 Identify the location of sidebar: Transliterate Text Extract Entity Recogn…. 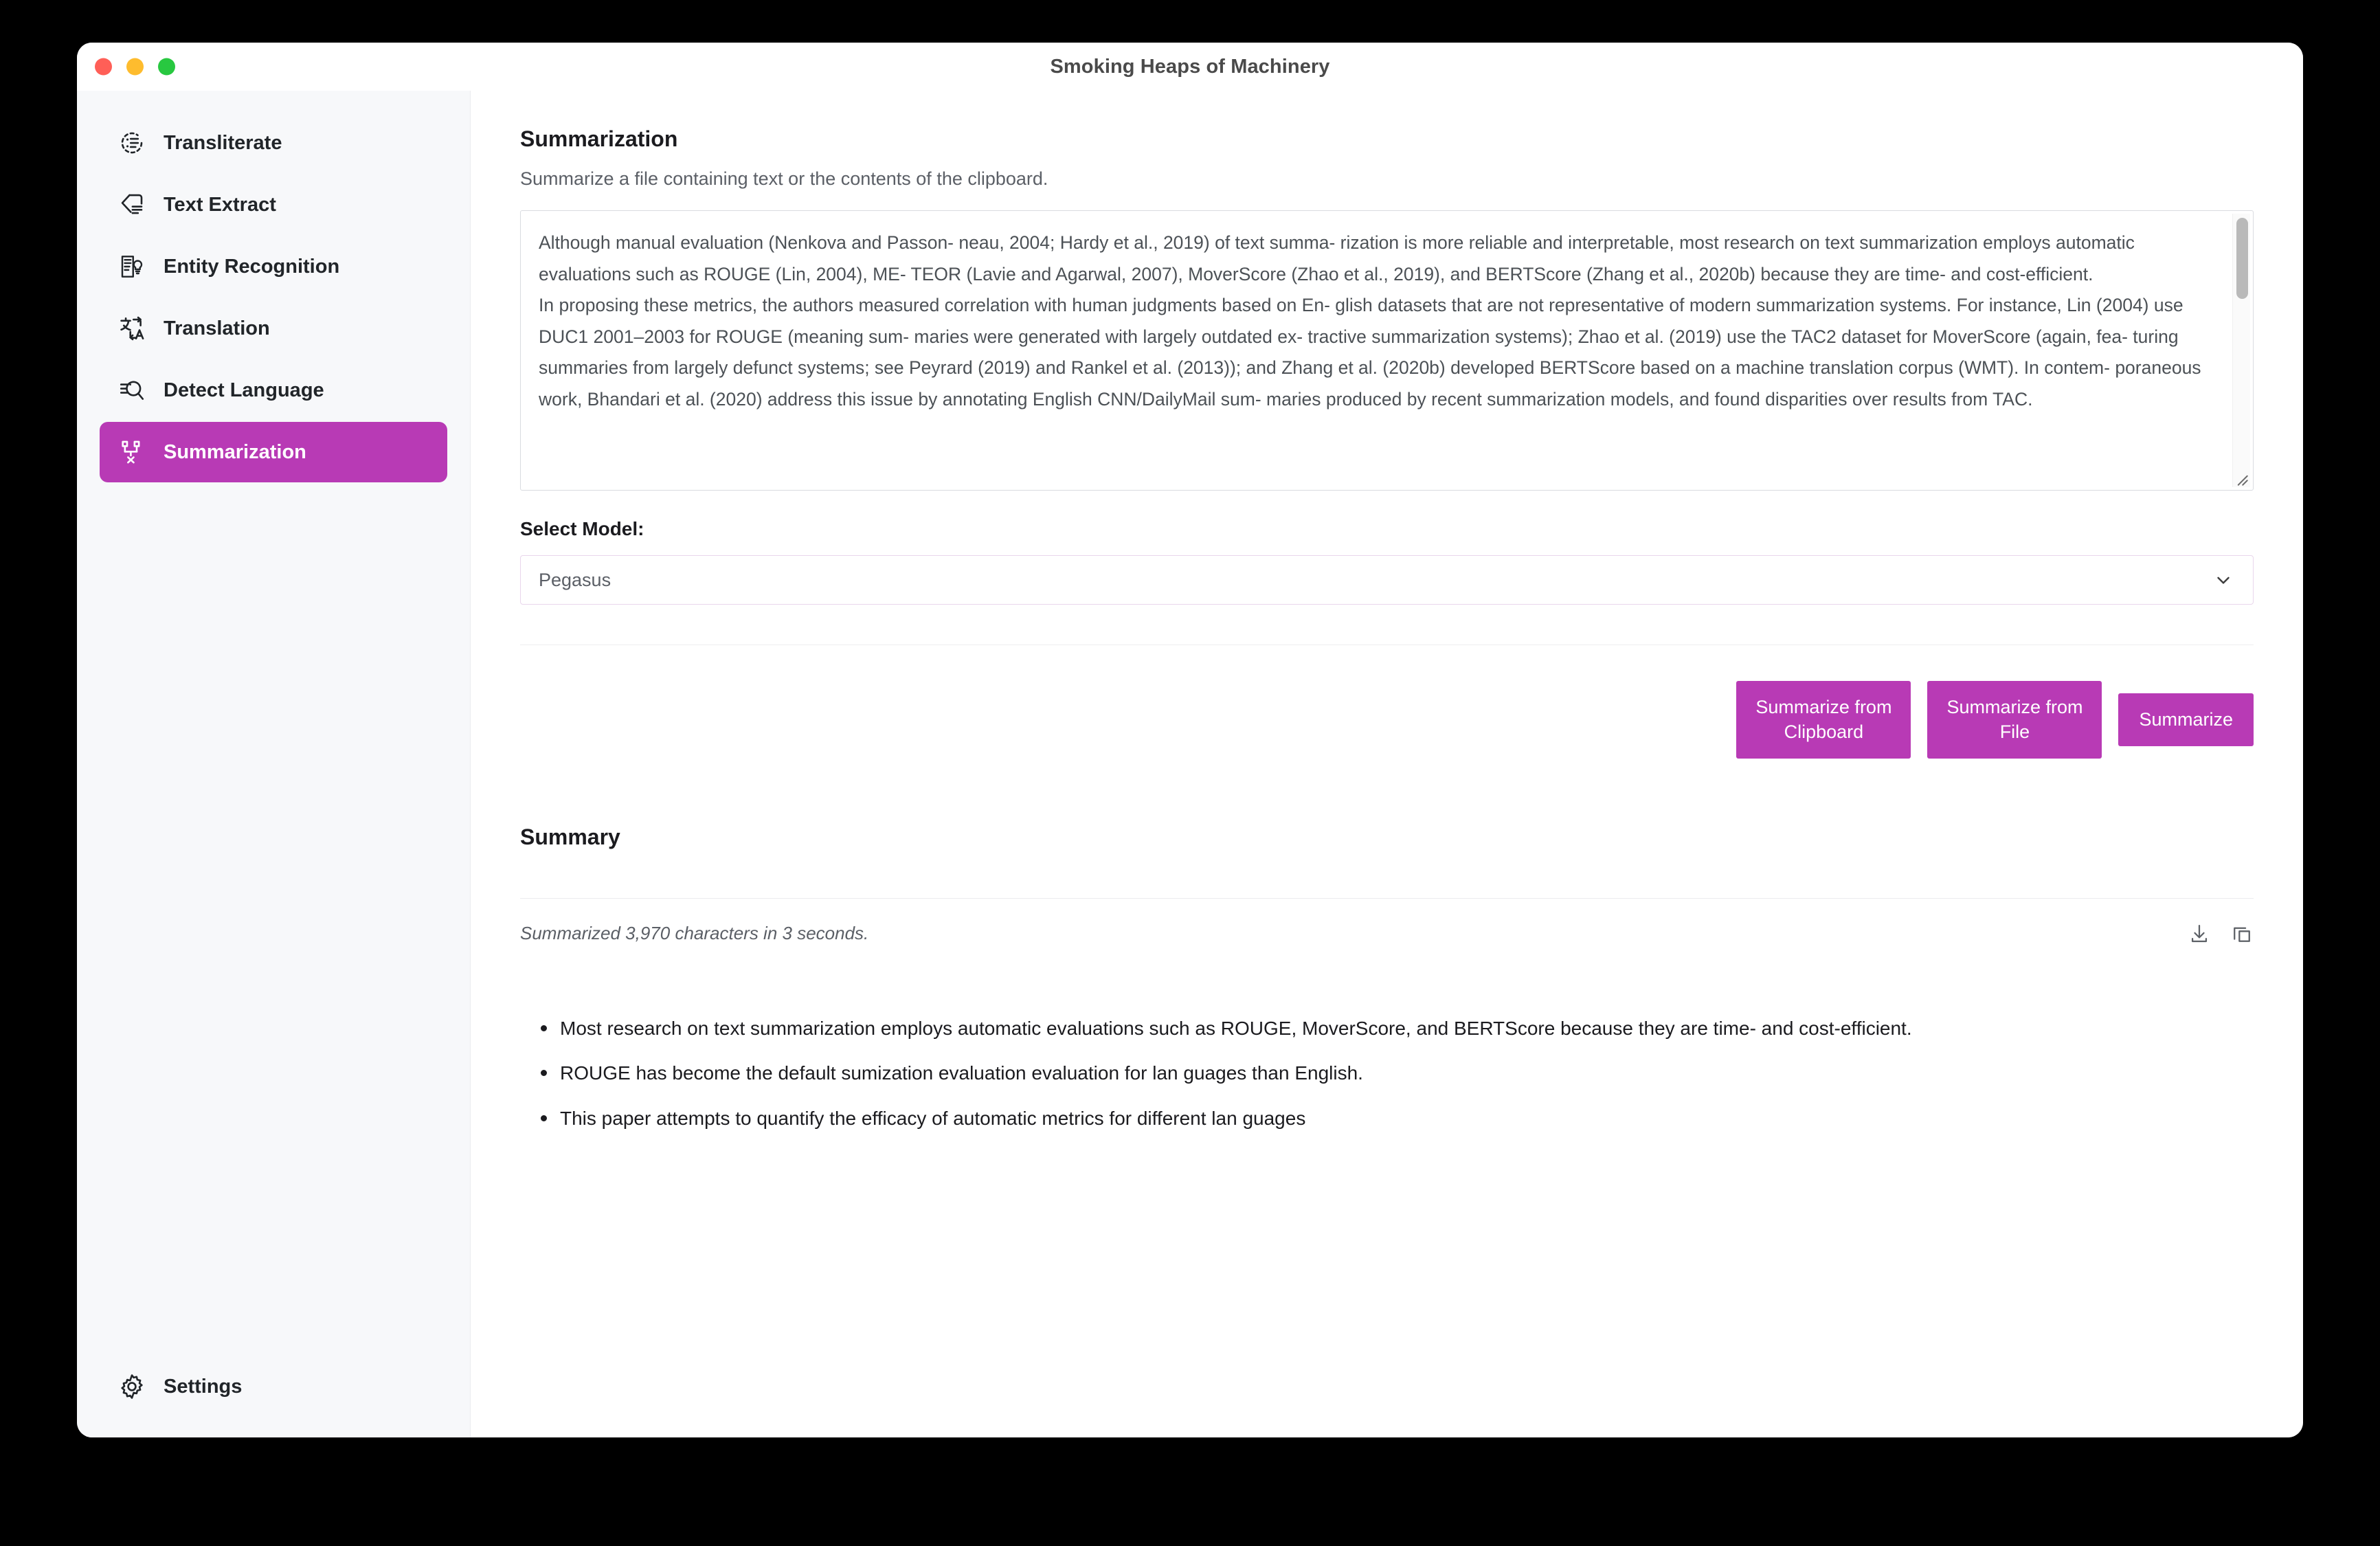
(274, 764).